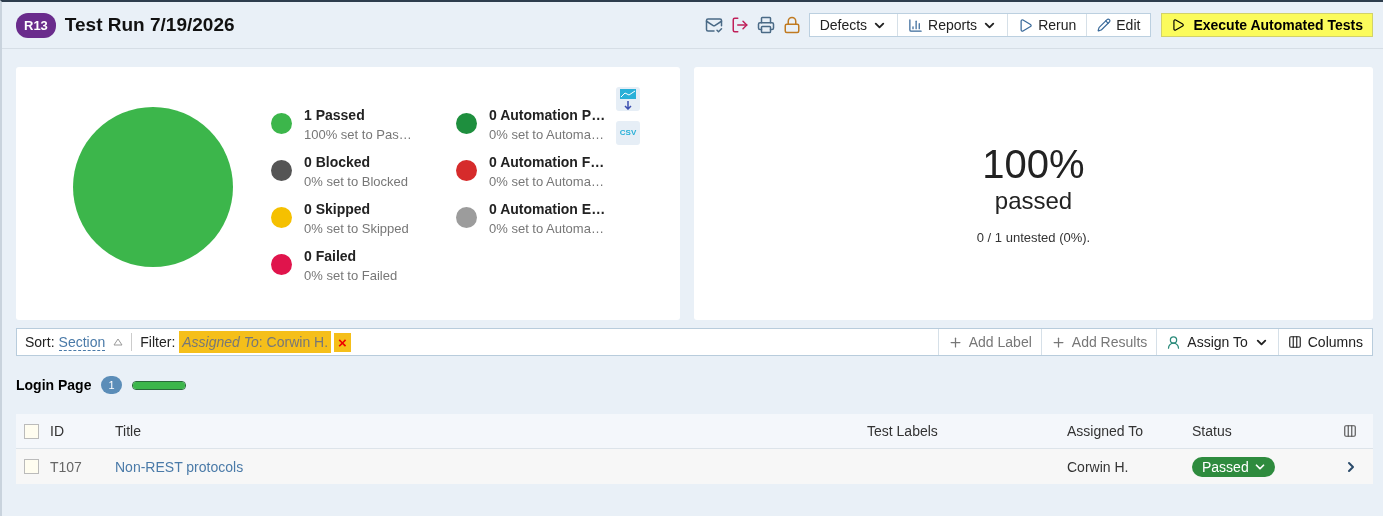 This screenshot has height=516, width=1383. I want to click on print-icon, so click(765, 25).